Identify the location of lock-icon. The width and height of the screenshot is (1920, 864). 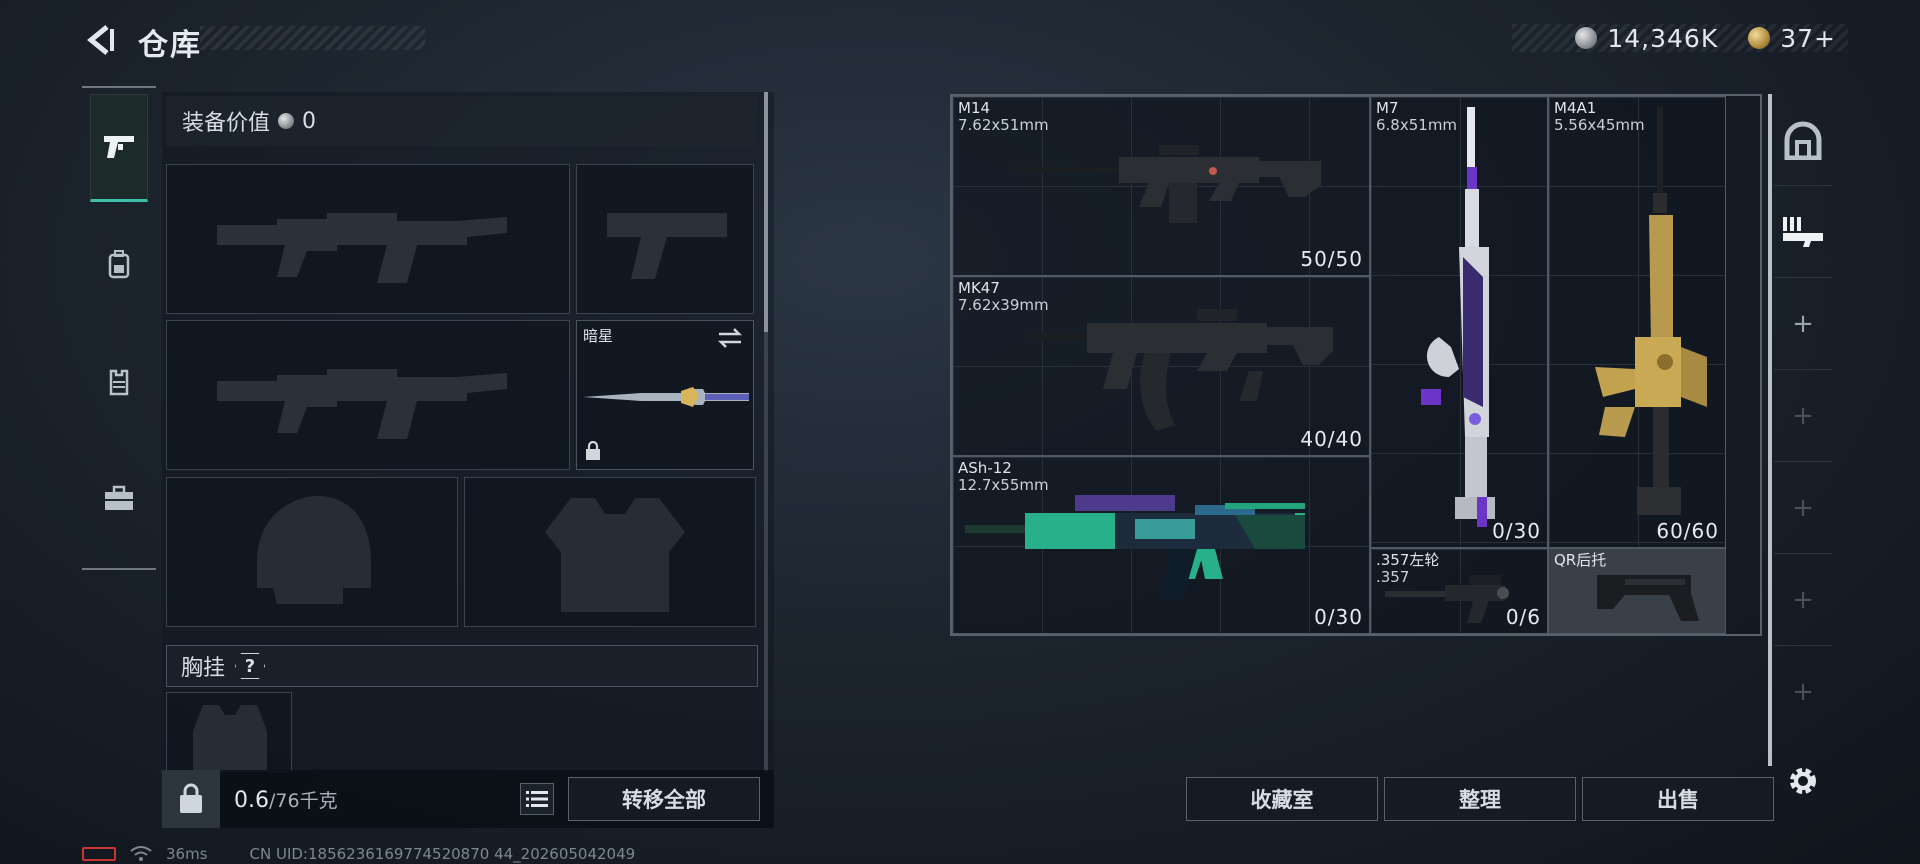
(593, 450).